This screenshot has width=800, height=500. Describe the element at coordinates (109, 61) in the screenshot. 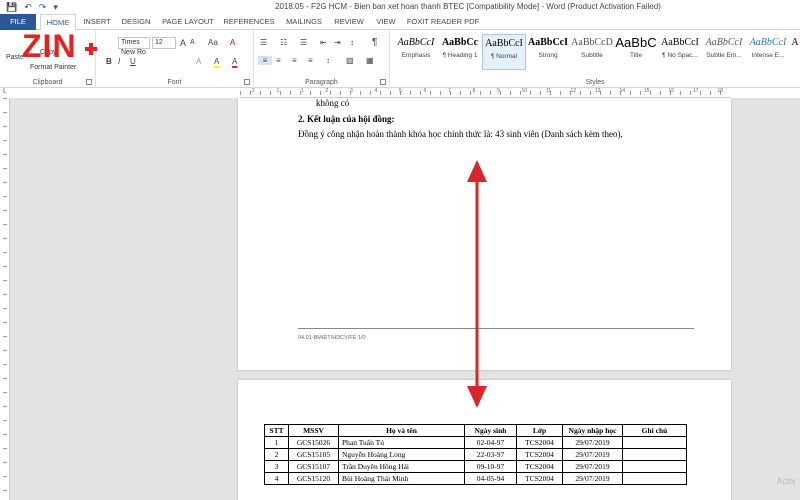

I see `bold-button: B` at that location.